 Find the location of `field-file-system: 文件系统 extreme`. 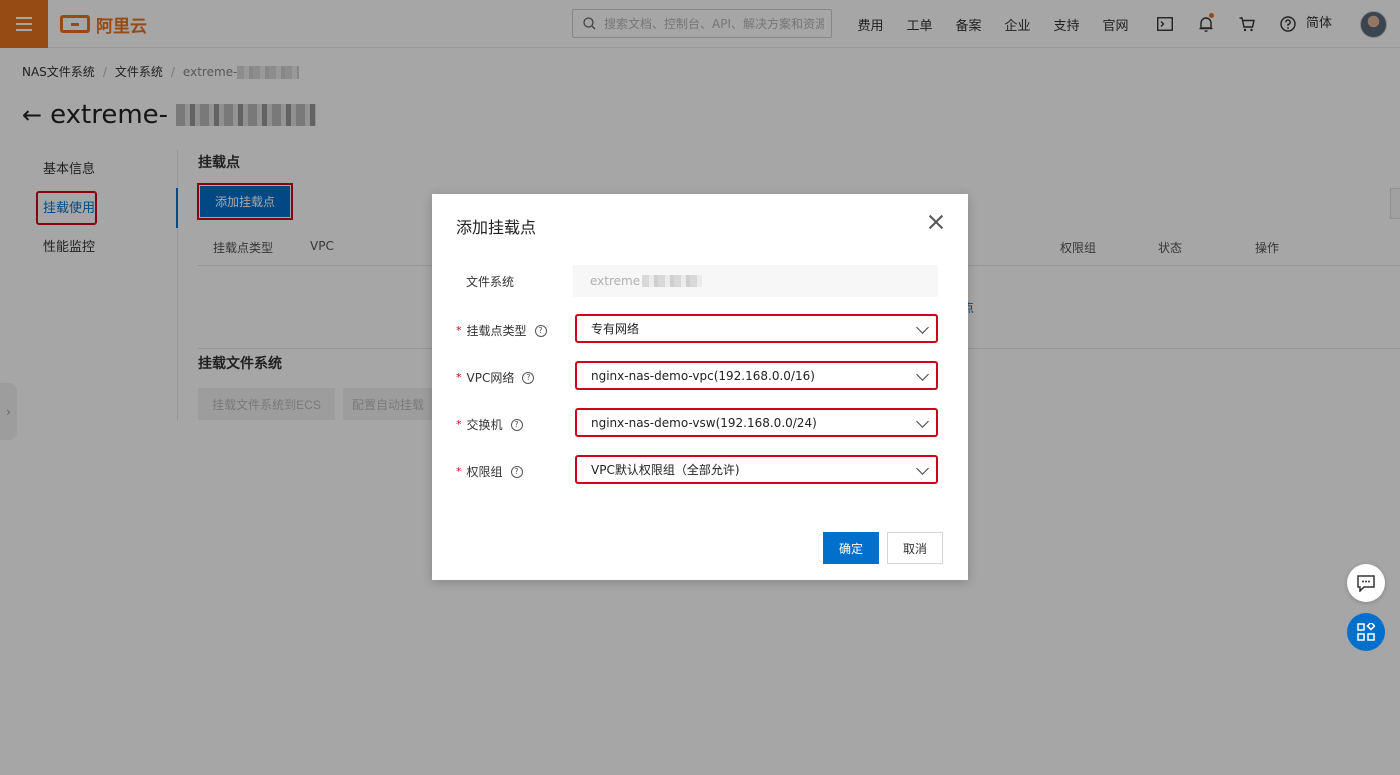

field-file-system: 文件系统 extreme is located at coordinates (700, 281).